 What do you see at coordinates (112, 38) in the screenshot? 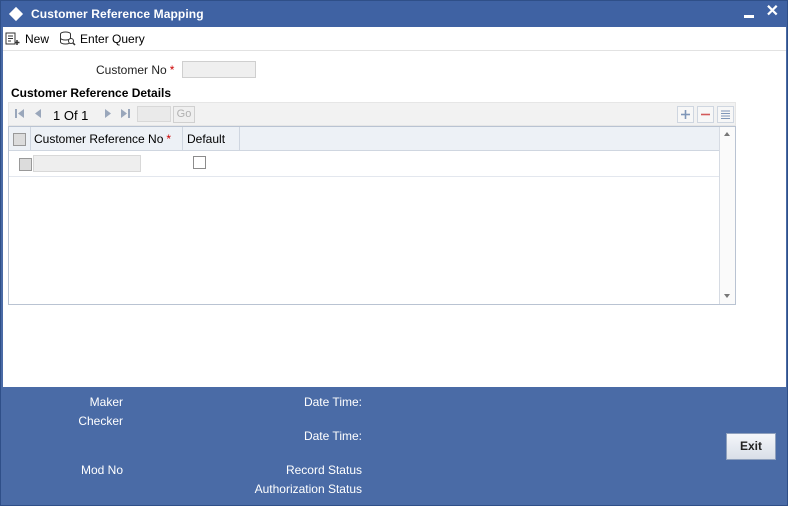
I see `enter-query-label: Enter Query` at bounding box center [112, 38].